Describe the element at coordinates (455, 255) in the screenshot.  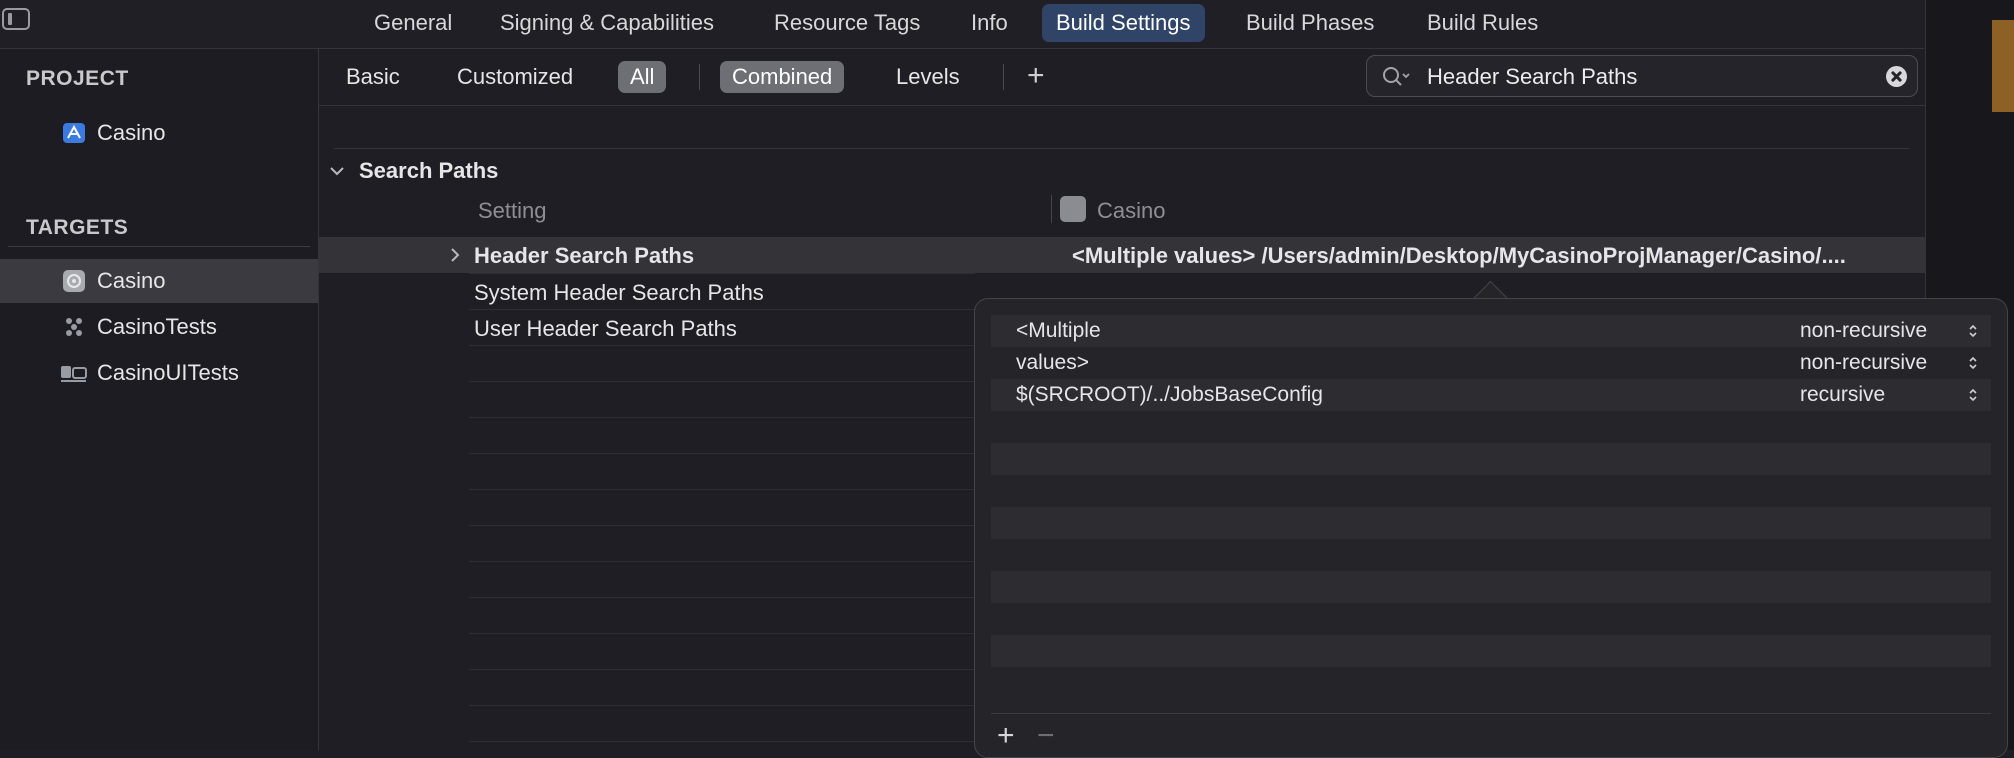
I see `chevron-right-icon` at that location.